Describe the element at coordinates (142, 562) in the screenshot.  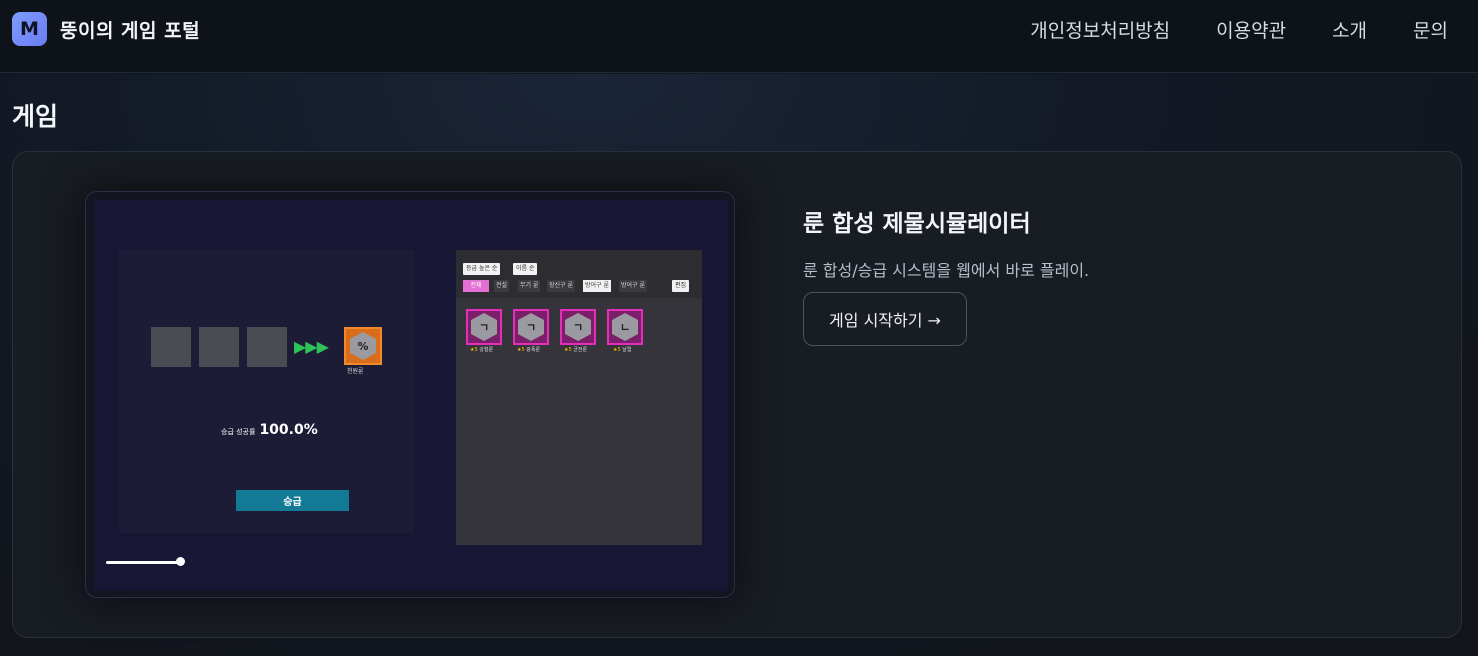
I see `volume-slider-track` at that location.